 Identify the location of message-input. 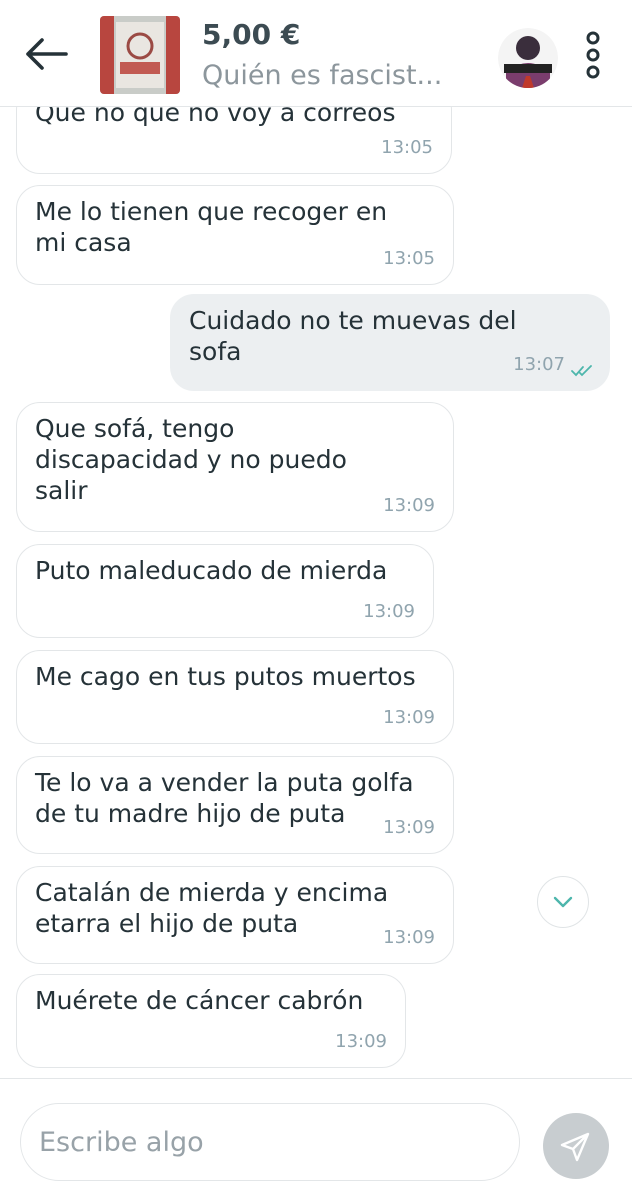
(270, 1142).